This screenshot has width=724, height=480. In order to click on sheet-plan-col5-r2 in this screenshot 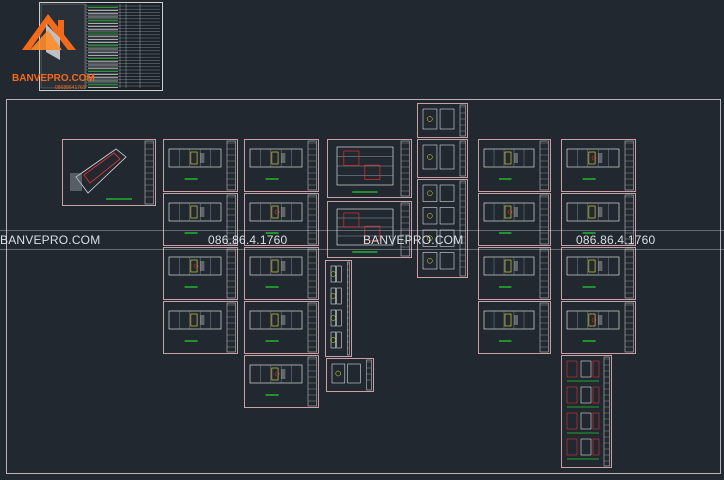, I will do `click(514, 219)`.